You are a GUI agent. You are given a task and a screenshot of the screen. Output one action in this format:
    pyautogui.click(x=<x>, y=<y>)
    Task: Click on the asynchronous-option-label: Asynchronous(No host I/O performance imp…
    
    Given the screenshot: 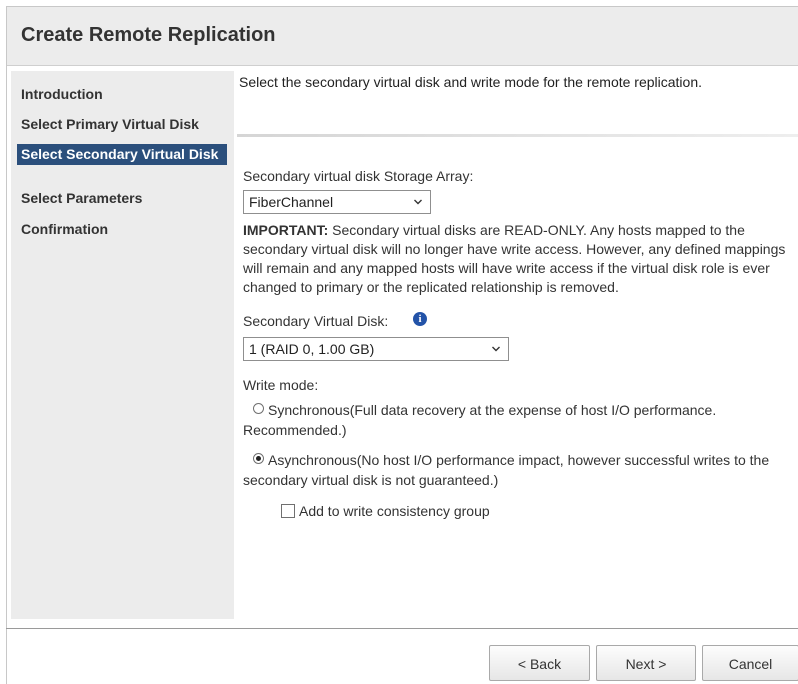 What is the action you would take?
    pyautogui.click(x=520, y=470)
    